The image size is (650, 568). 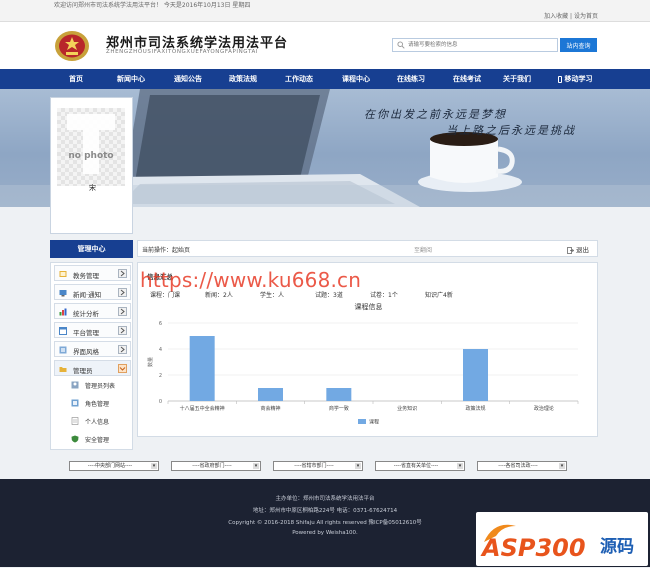 I want to click on exit-button: 退出, so click(x=578, y=249).